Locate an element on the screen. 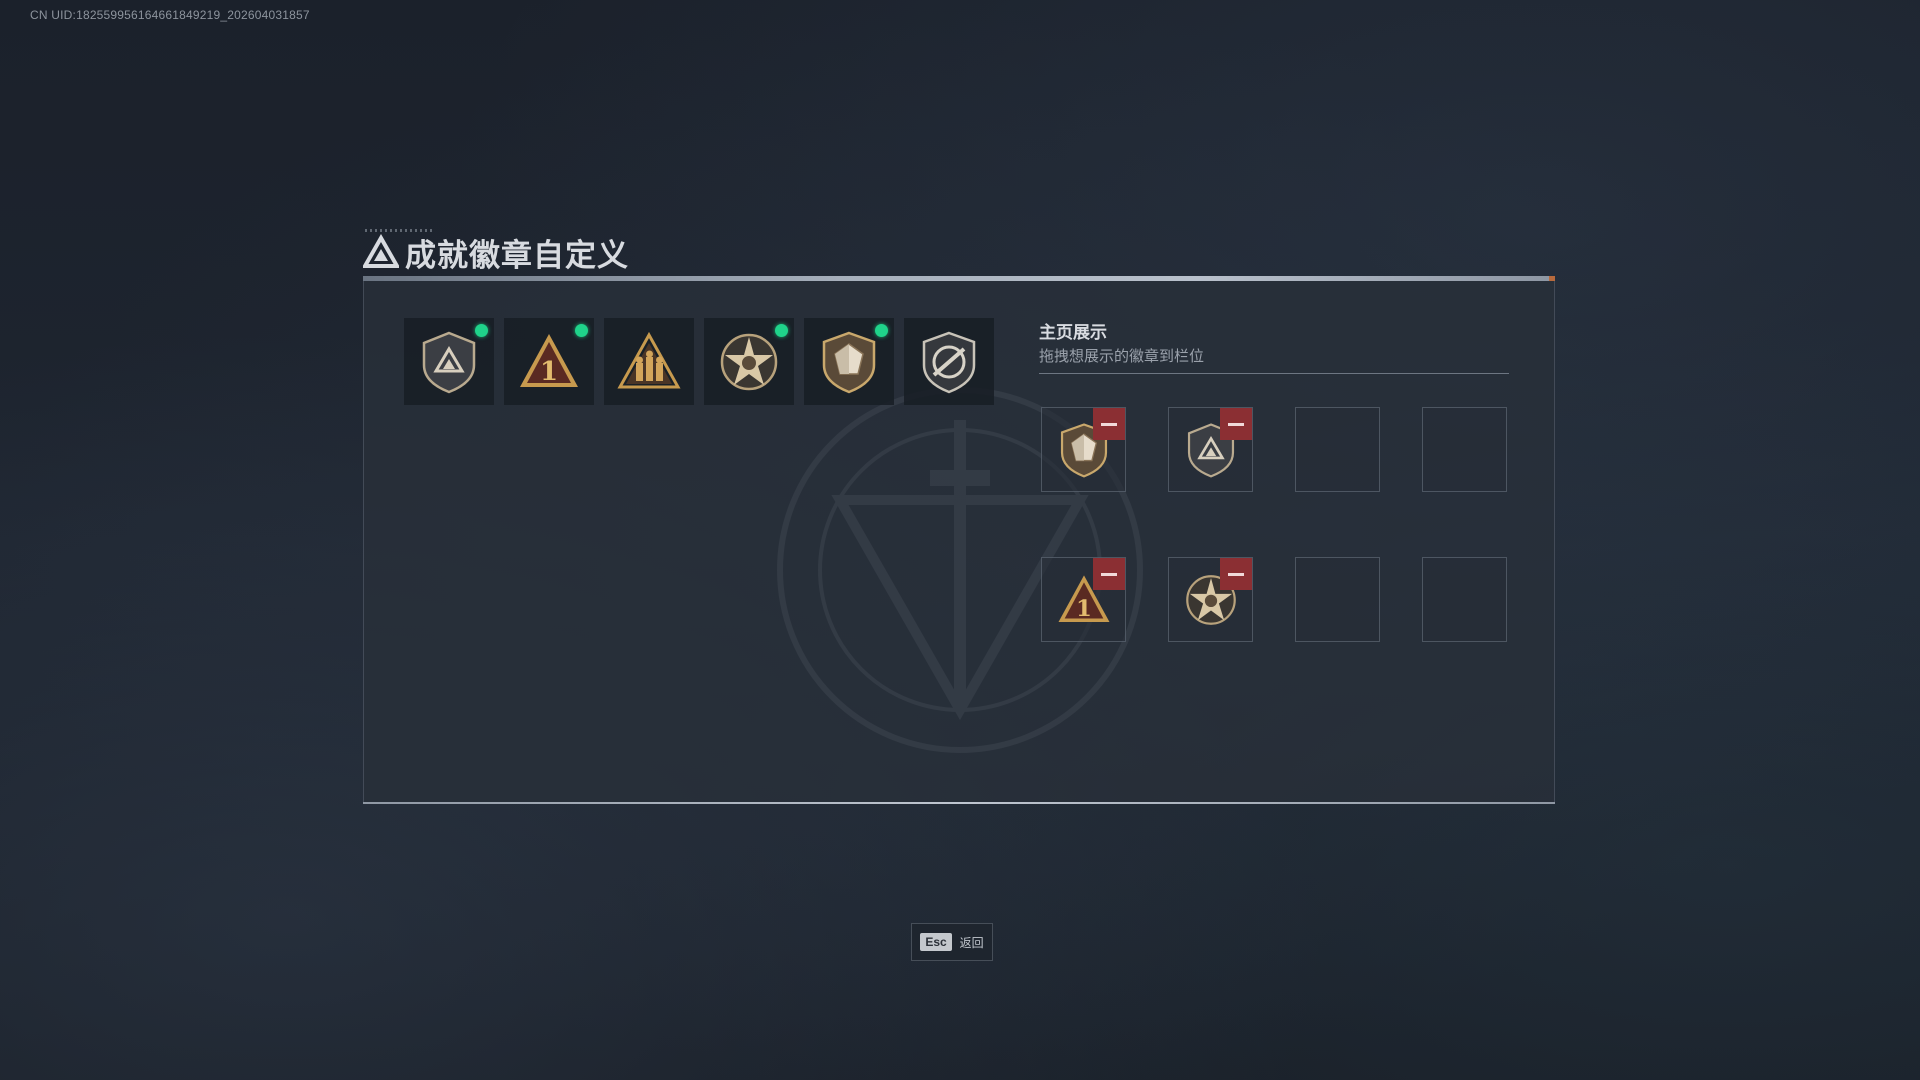 This screenshot has height=1080, width=1920. panel-top-bar is located at coordinates (959, 278).